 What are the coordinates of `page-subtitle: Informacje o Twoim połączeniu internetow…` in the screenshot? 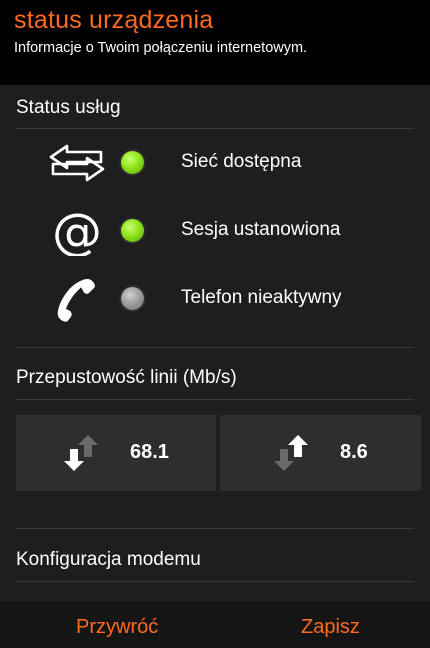 It's located at (161, 48).